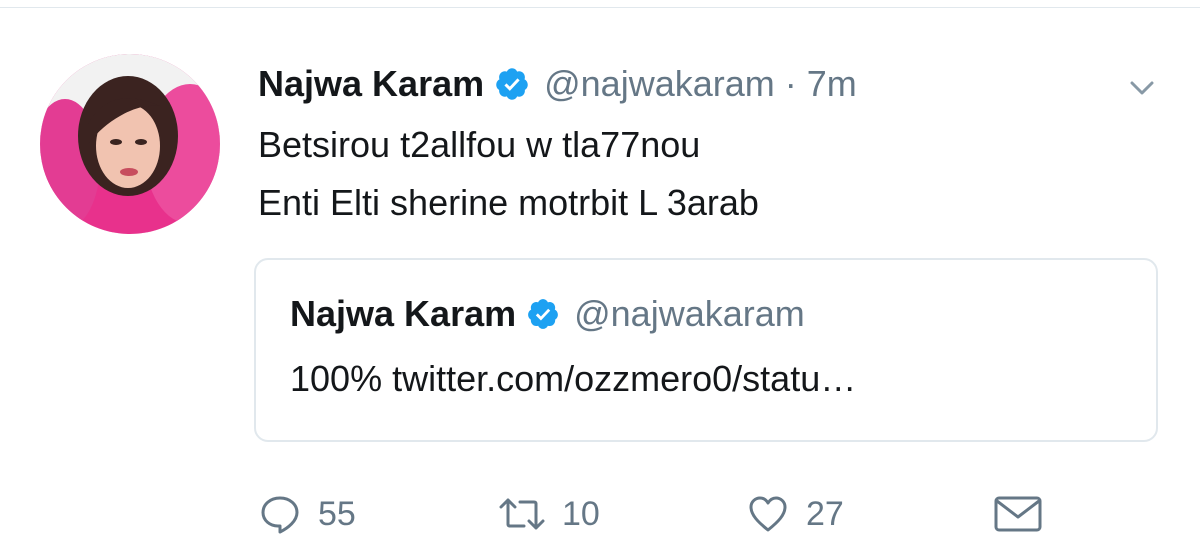  What do you see at coordinates (768, 514) in the screenshot?
I see `heart-icon` at bounding box center [768, 514].